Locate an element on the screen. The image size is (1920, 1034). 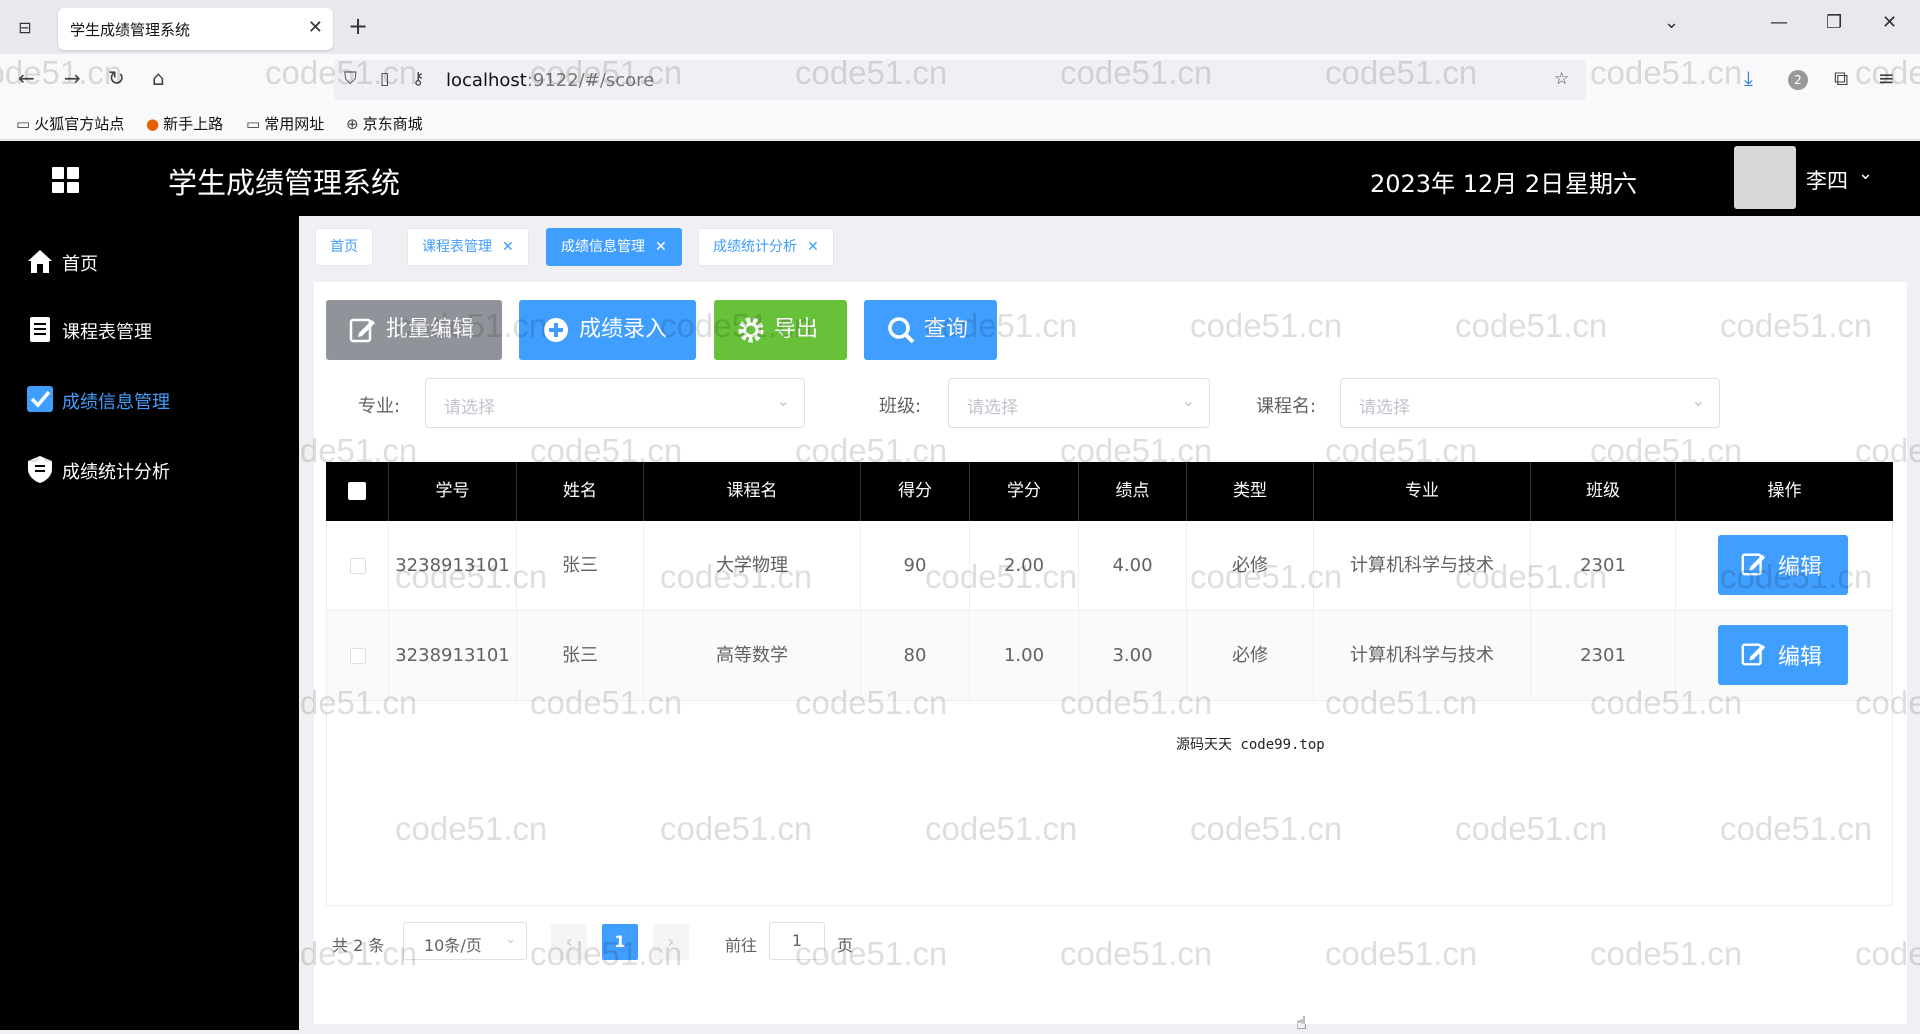
url-text: localhost:9122/#/score is located at coordinates (550, 80).